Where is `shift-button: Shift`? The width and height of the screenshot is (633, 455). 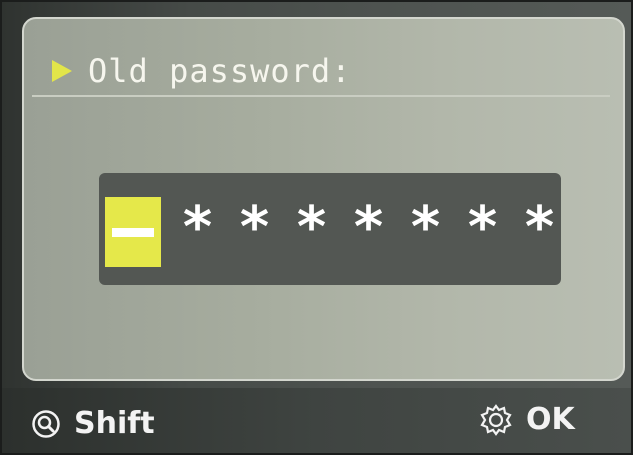
shift-button: Shift is located at coordinates (93, 423).